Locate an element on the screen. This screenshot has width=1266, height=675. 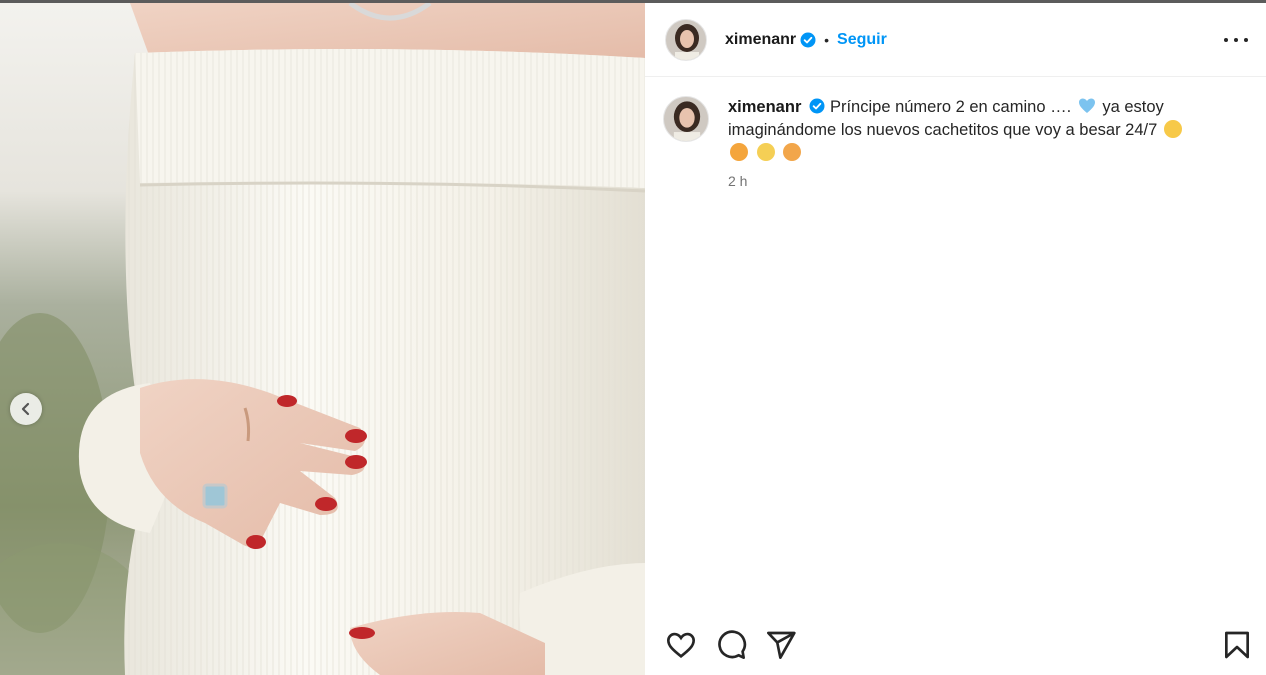
grimacing-emoji-icon is located at coordinates (1172, 129).